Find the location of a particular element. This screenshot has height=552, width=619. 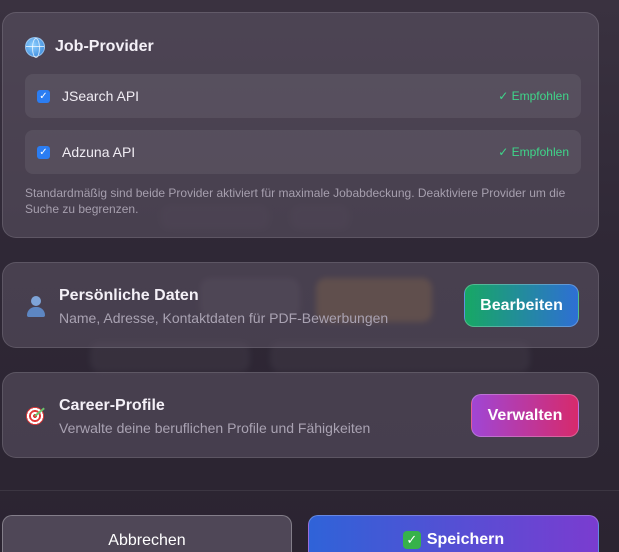

save-button: ✓ Speichern is located at coordinates (453, 533).